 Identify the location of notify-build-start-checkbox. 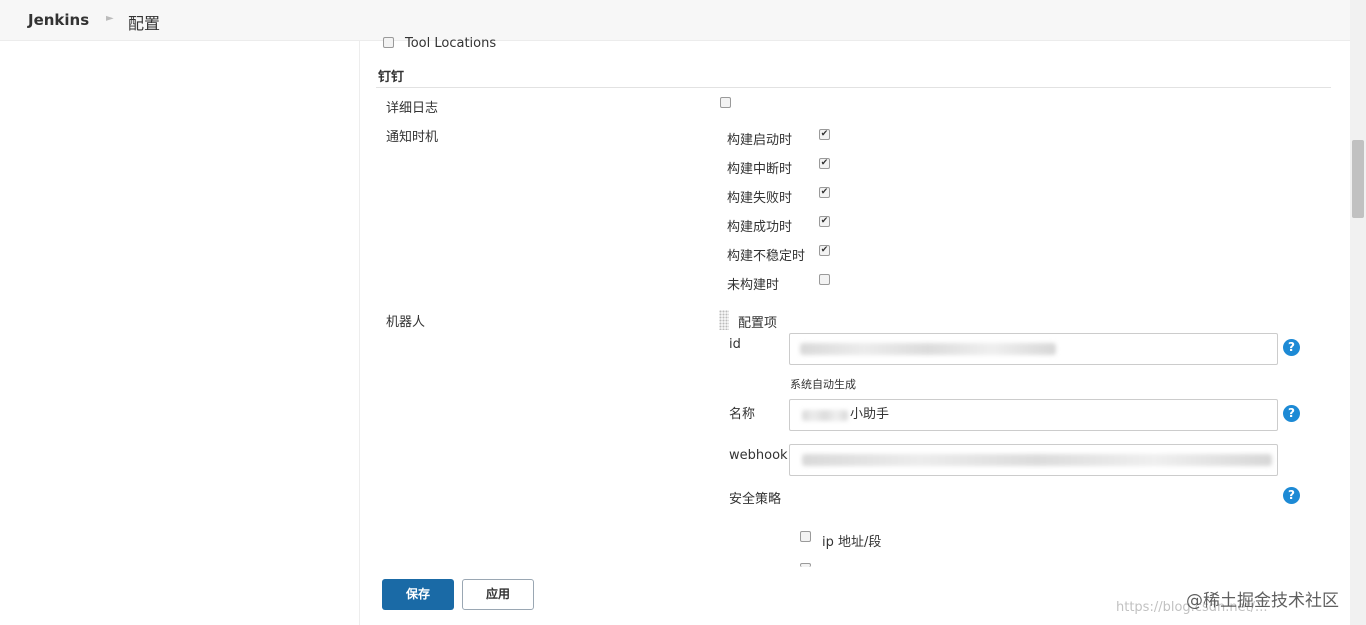
(824, 134).